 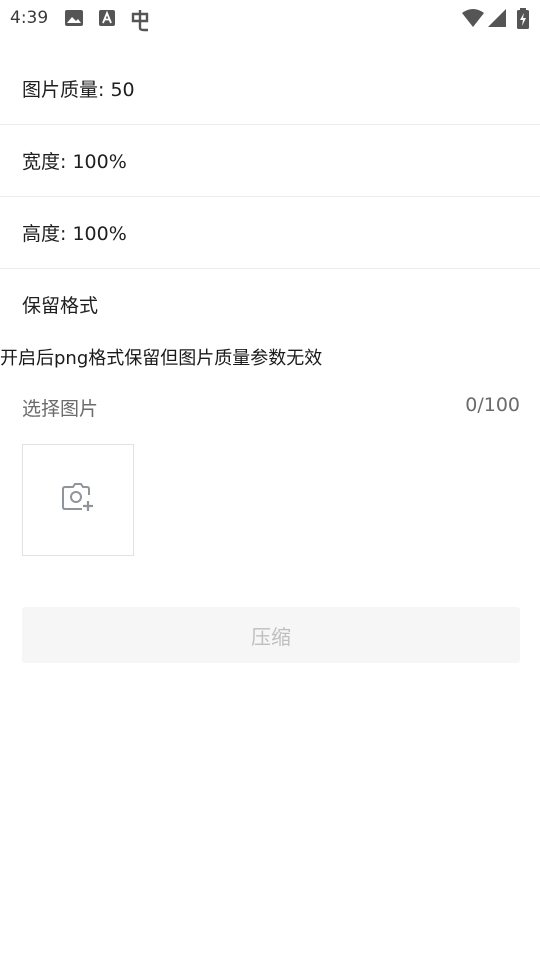 What do you see at coordinates (270, 304) in the screenshot?
I see `keep-format-row: 保留格式` at bounding box center [270, 304].